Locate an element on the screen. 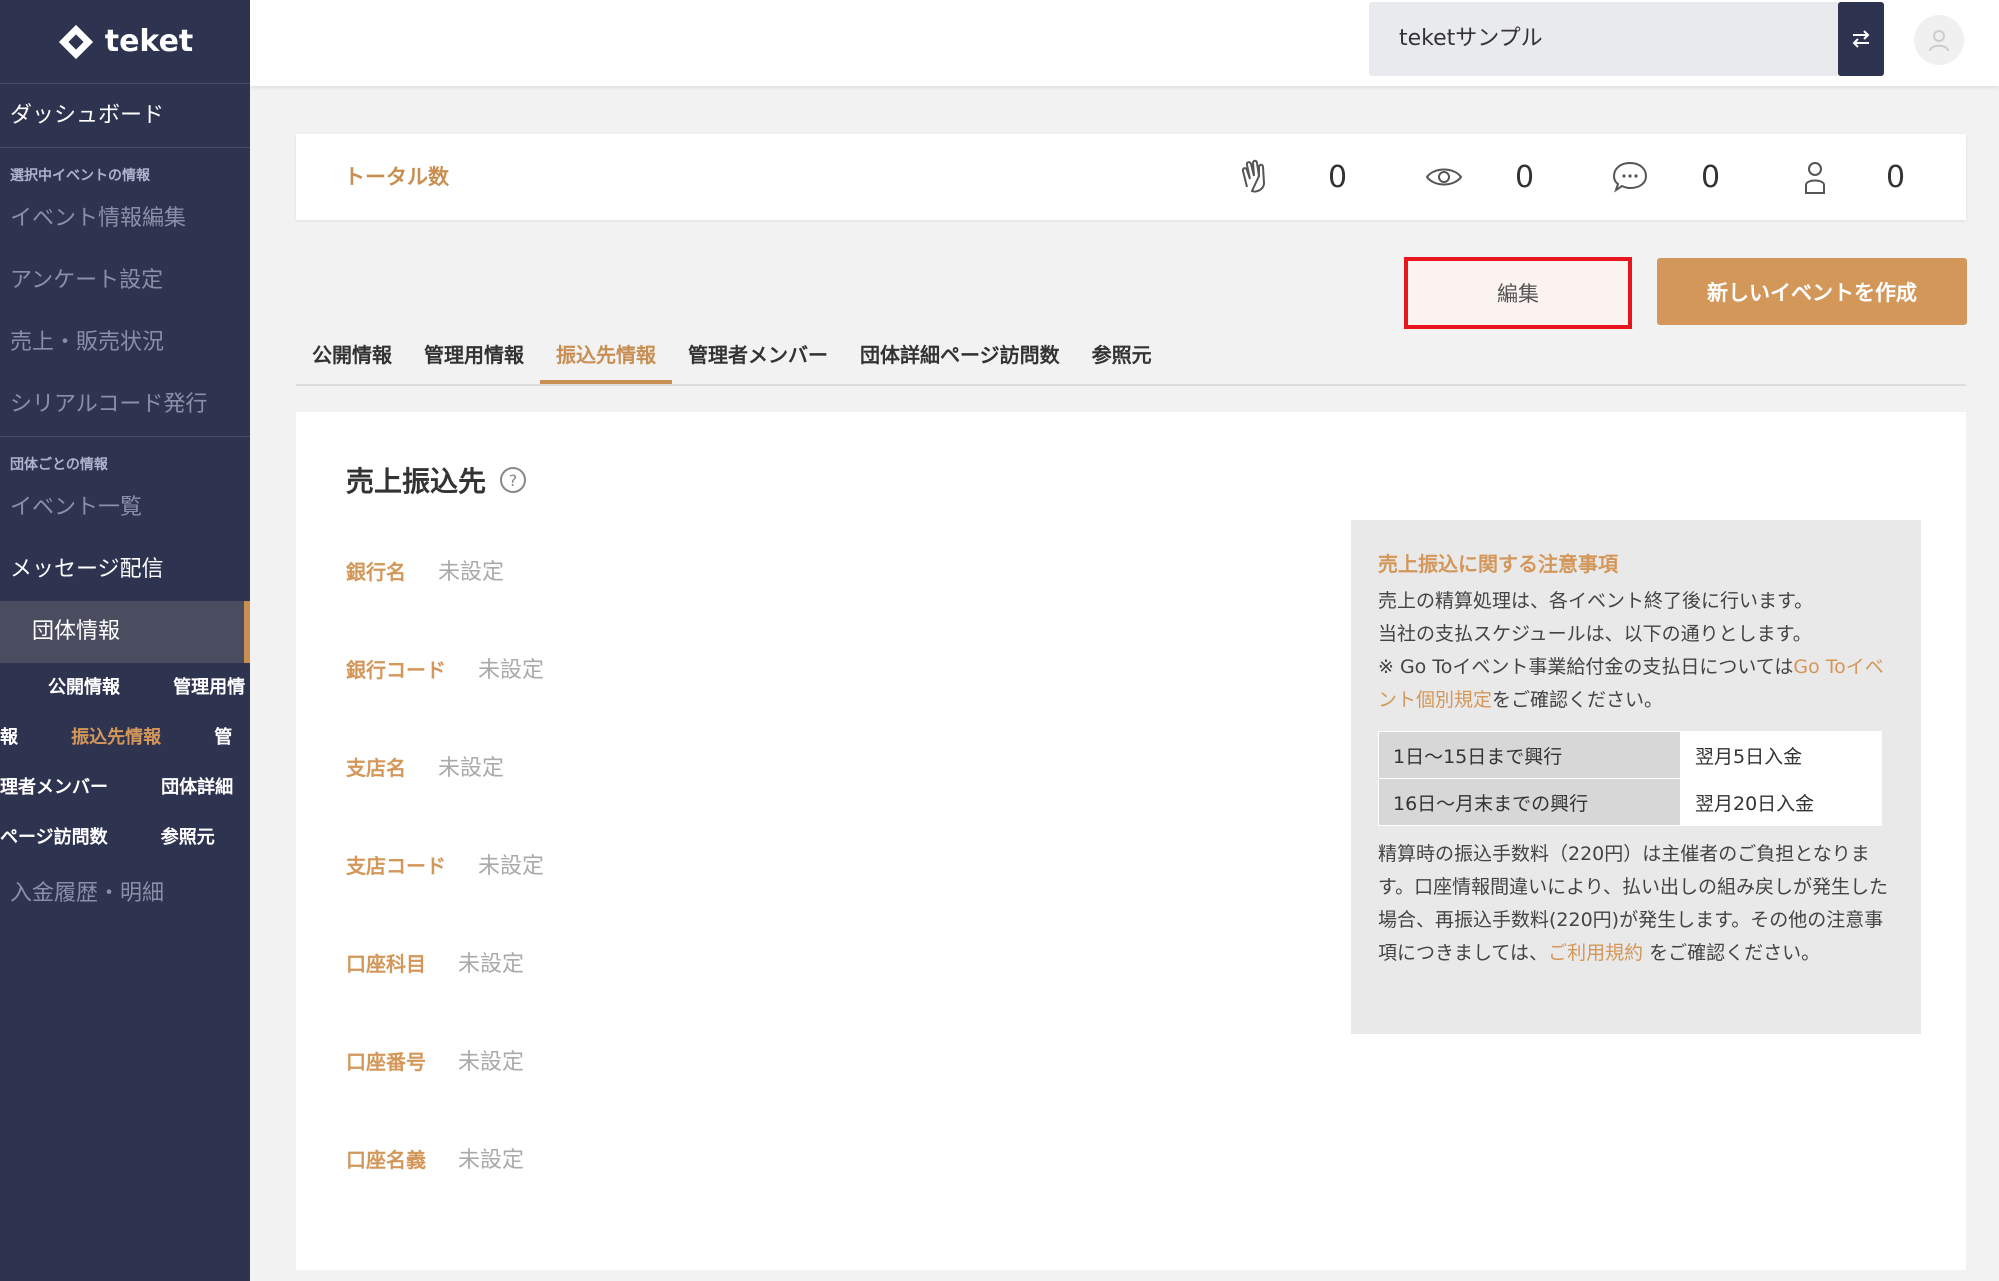 The height and width of the screenshot is (1281, 1999). field-branch-code: 支店コード 未設定 is located at coordinates (445, 864).